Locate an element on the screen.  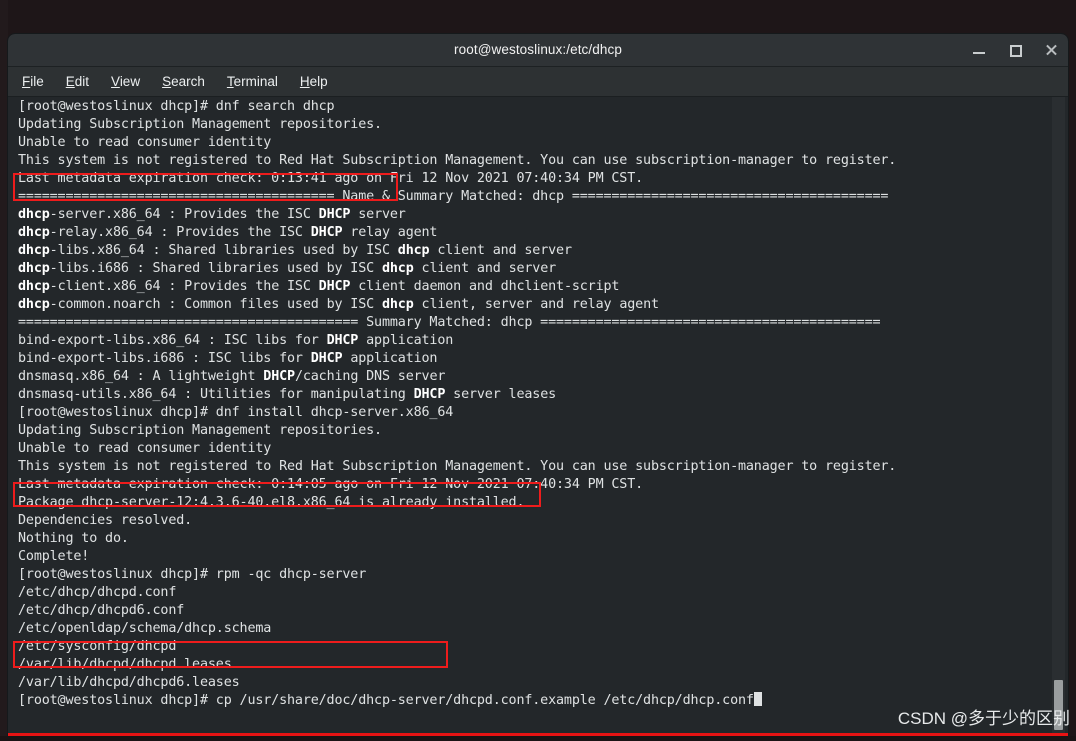
menu-mnemonic: H is located at coordinates (304, 81).